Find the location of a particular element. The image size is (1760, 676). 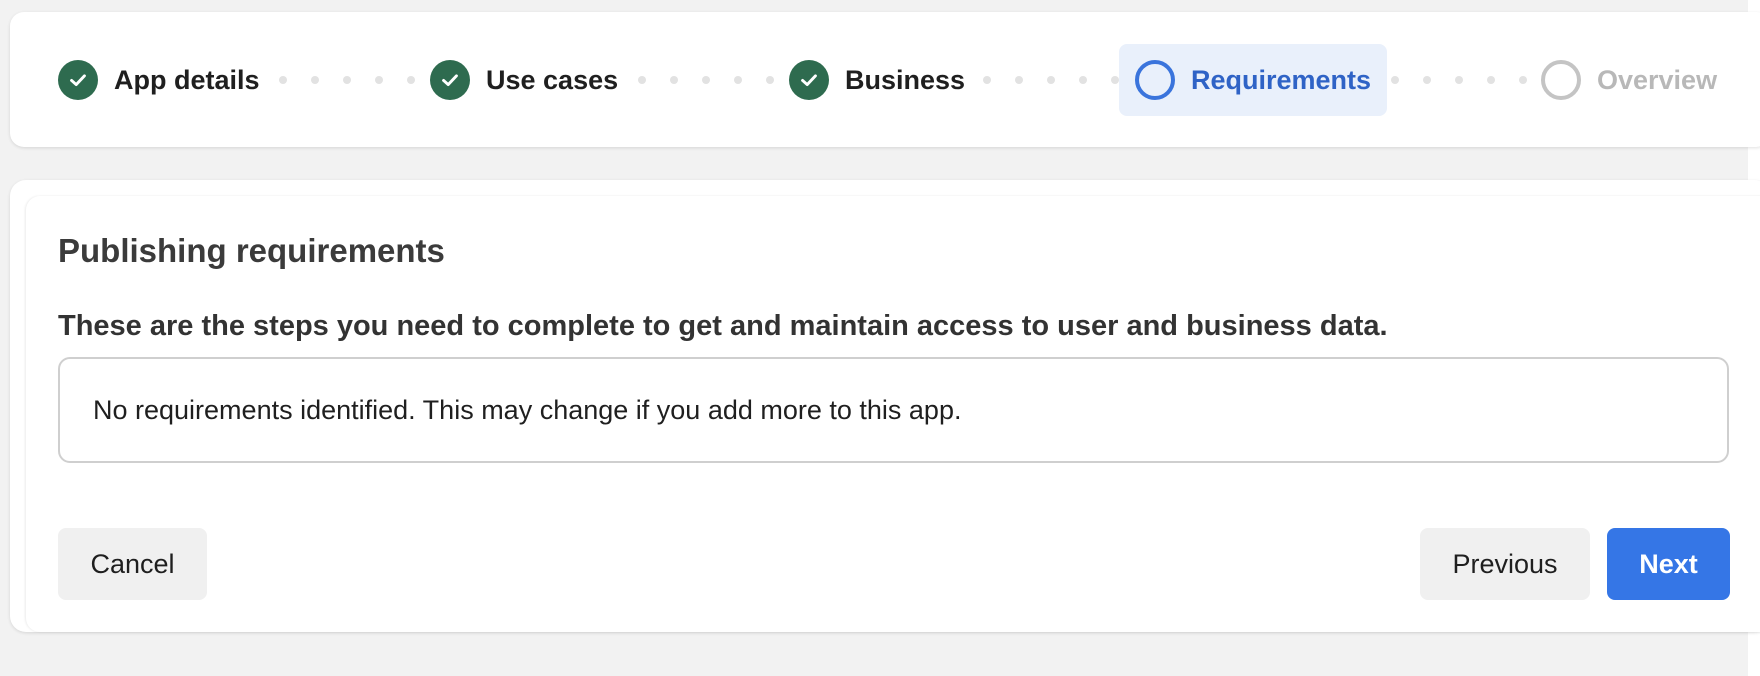

step-label: App details is located at coordinates (187, 79).